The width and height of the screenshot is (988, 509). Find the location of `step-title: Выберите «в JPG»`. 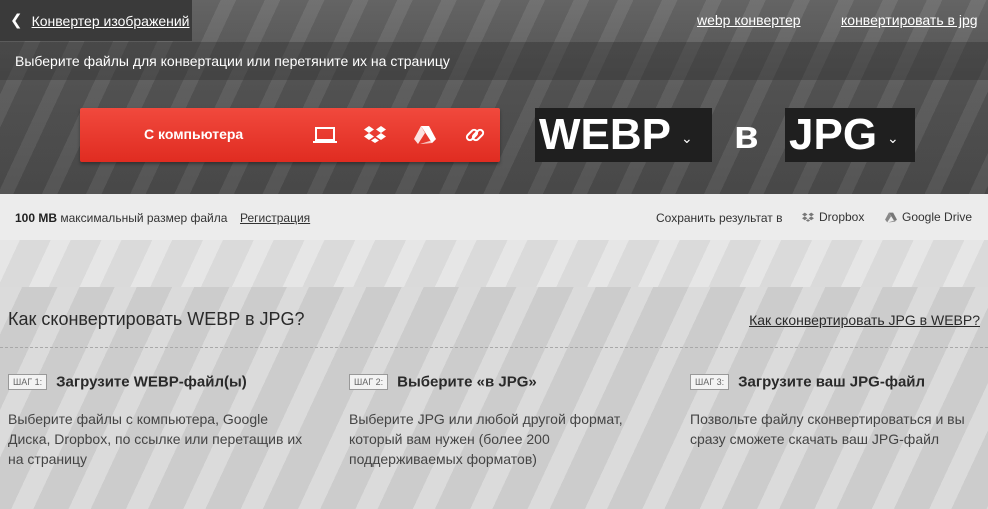

step-title: Выберите «в JPG» is located at coordinates (467, 382).